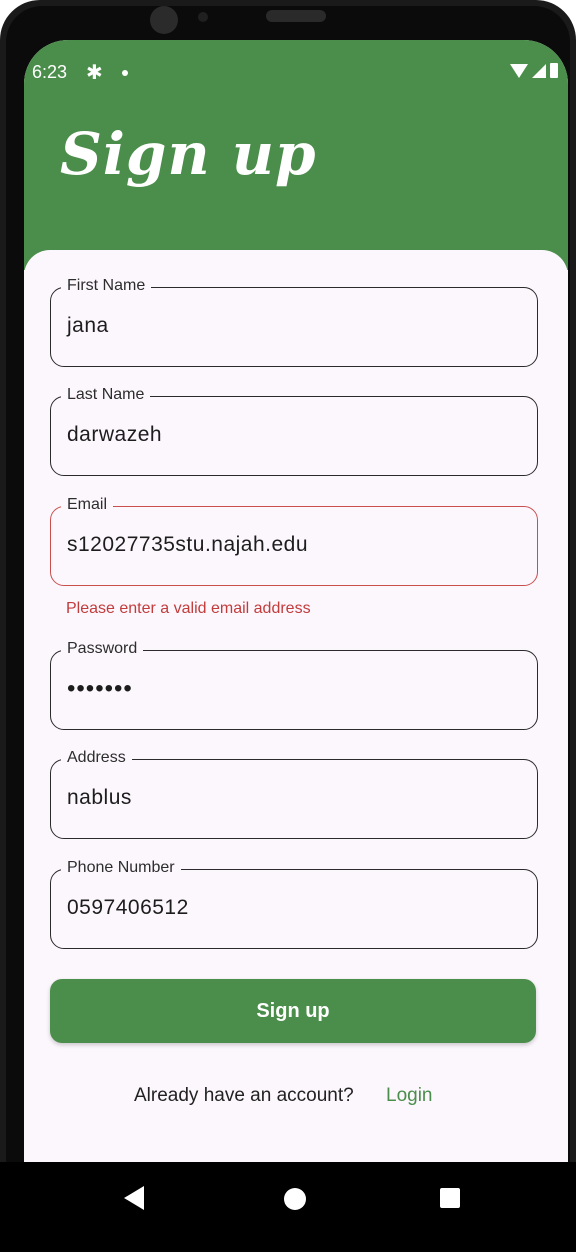  Describe the element at coordinates (125, 73) in the screenshot. I see `notification-dot-icon` at that location.